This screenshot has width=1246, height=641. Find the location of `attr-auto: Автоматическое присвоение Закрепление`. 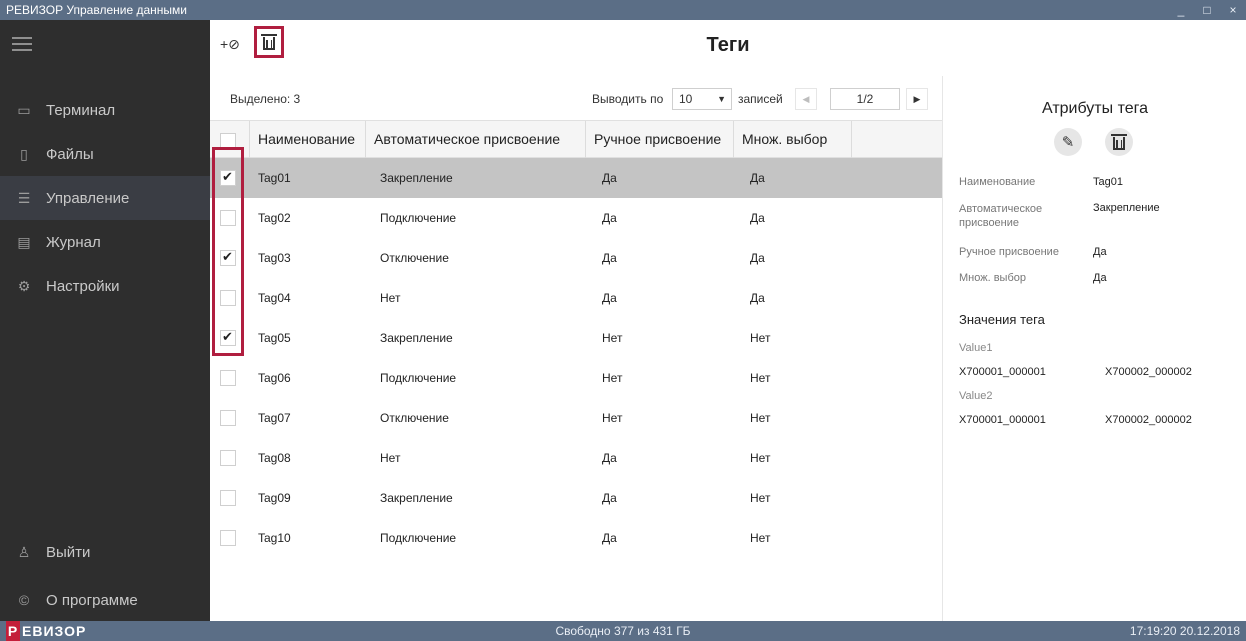

attr-auto: Автоматическое присвоение Закрепление is located at coordinates (1099, 216).